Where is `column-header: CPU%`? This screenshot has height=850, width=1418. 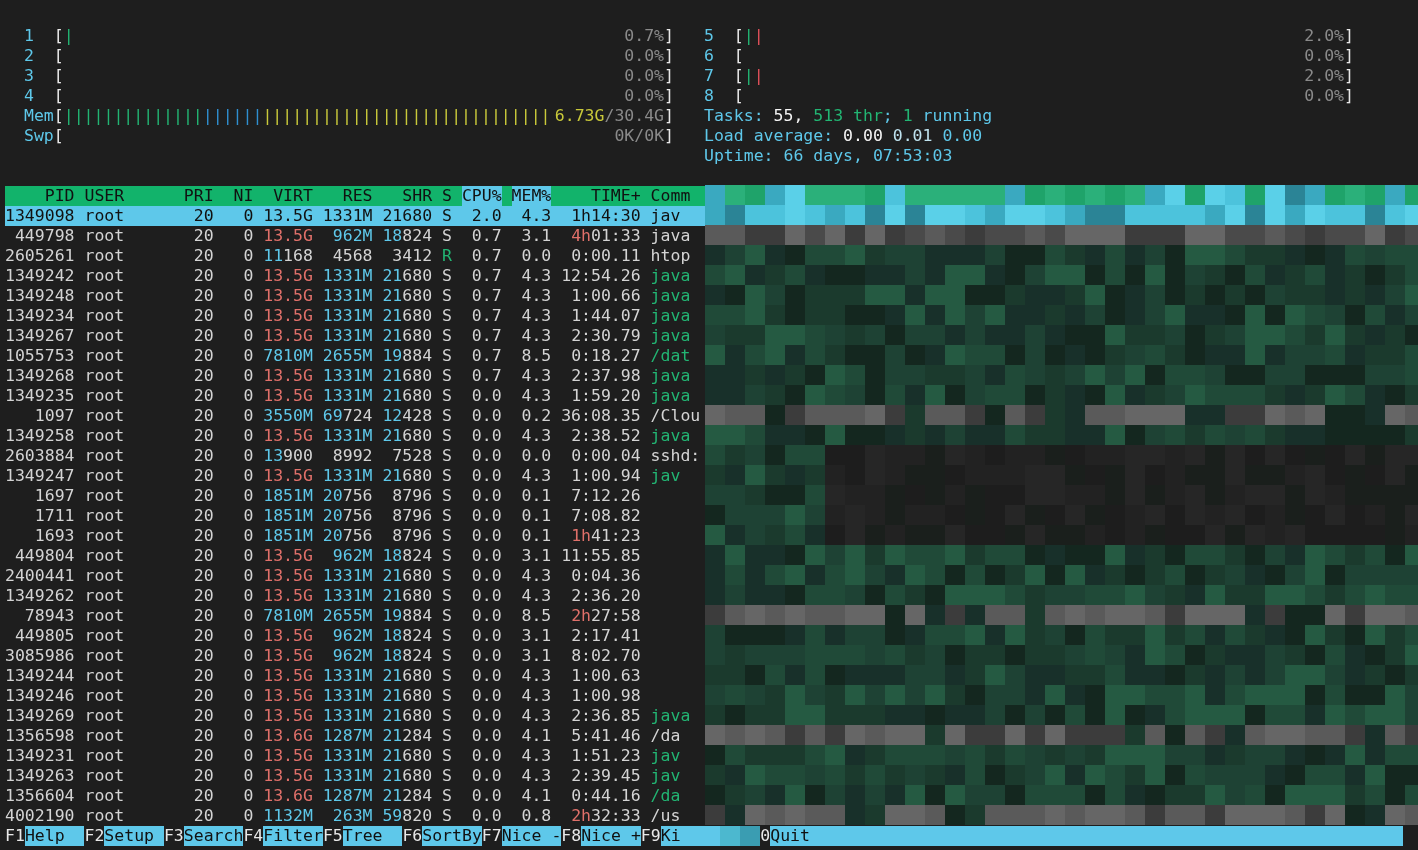
column-header: CPU% is located at coordinates (481, 196).